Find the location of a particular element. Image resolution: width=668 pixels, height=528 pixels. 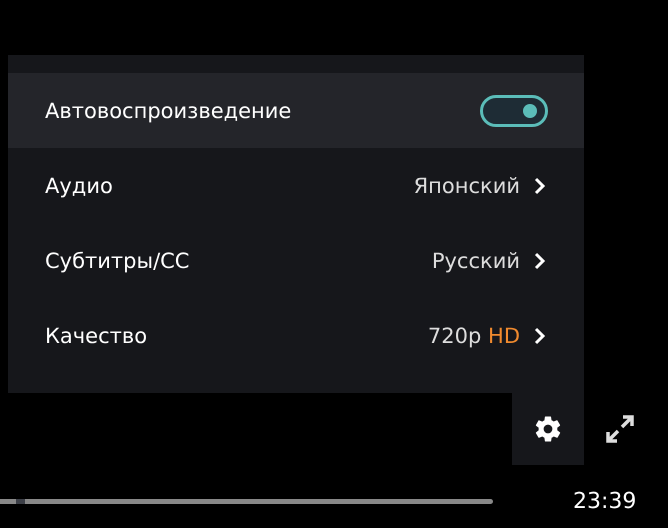

menu-value: Русский is located at coordinates (476, 260).